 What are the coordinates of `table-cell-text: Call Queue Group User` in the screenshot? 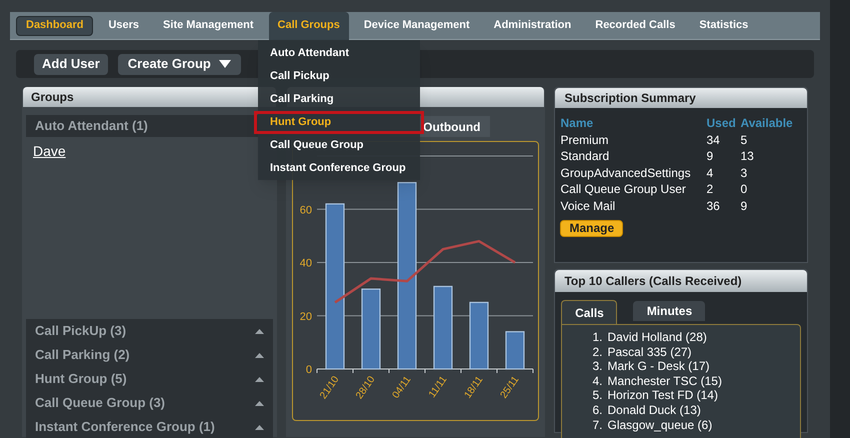 It's located at (623, 189).